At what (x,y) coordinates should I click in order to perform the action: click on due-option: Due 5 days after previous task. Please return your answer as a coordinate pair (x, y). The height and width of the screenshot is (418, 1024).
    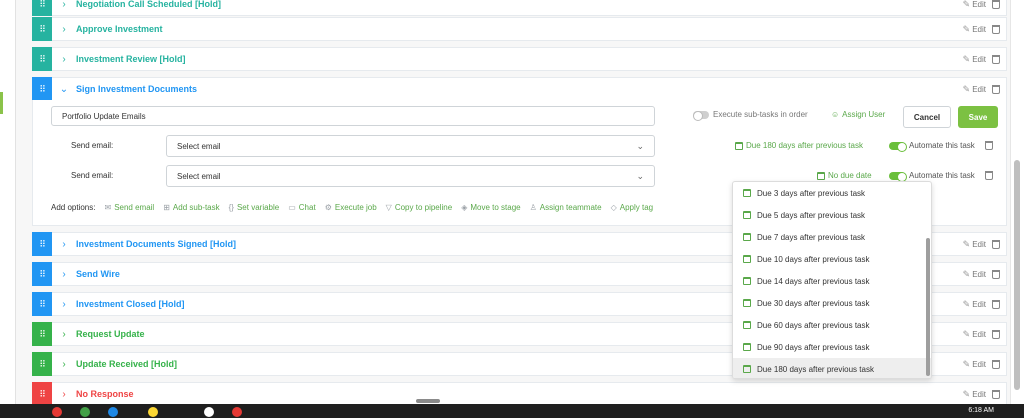
    Looking at the image, I should click on (832, 215).